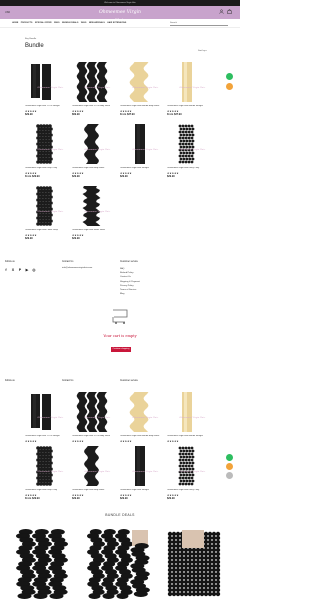  Describe the element at coordinates (43, 23) in the screenshot. I see `nav-item: SPECIAL OFFER` at that location.